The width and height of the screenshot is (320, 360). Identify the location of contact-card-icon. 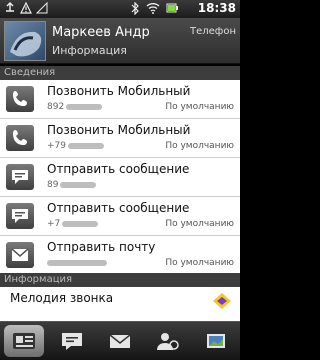
(24, 341).